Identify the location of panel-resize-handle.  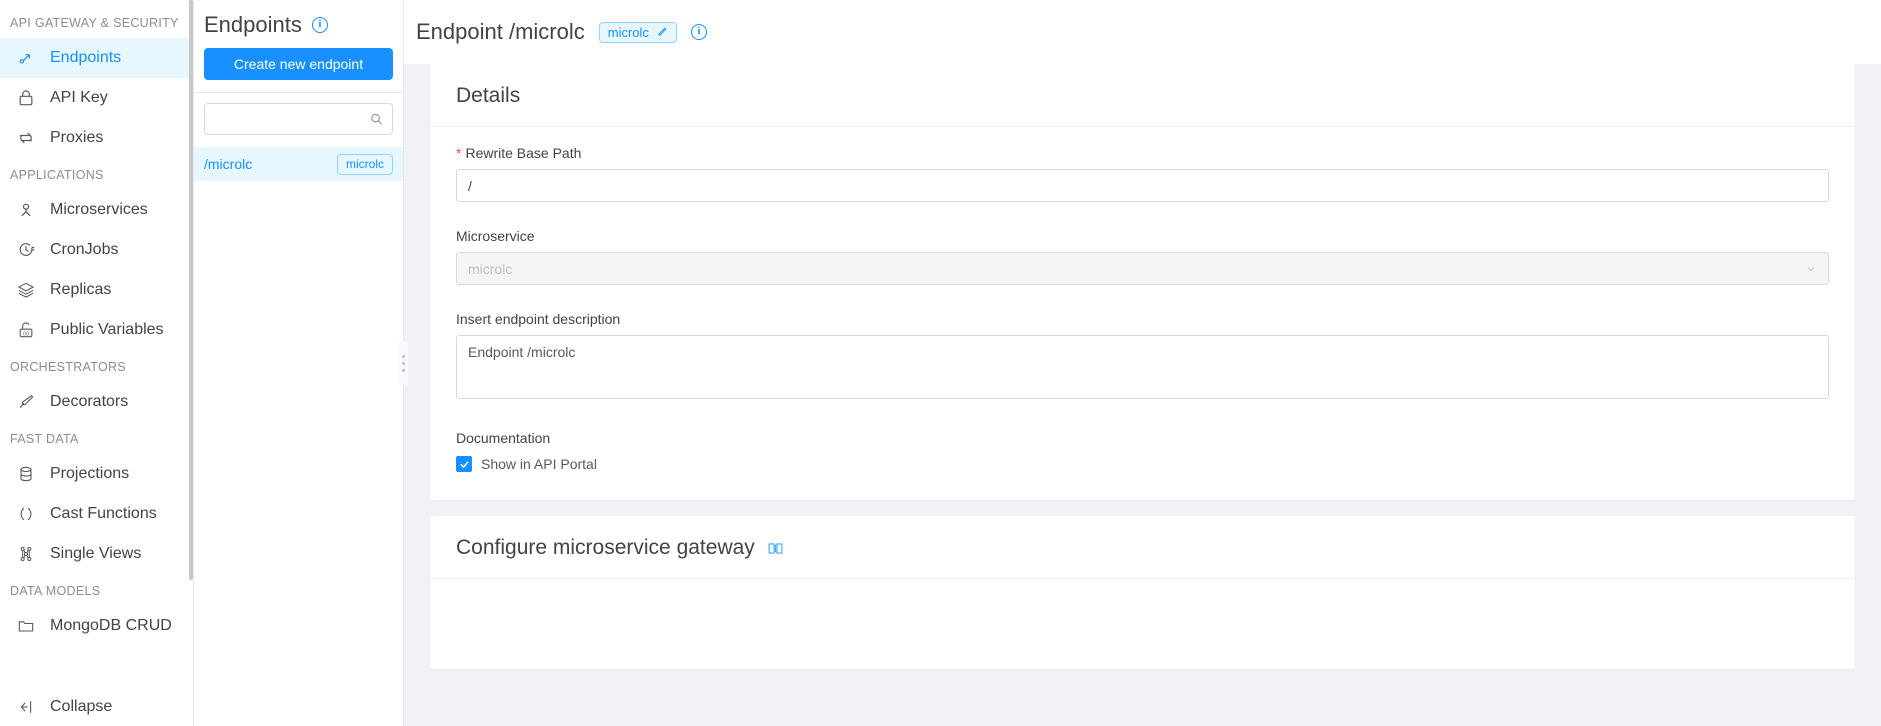
(403, 363).